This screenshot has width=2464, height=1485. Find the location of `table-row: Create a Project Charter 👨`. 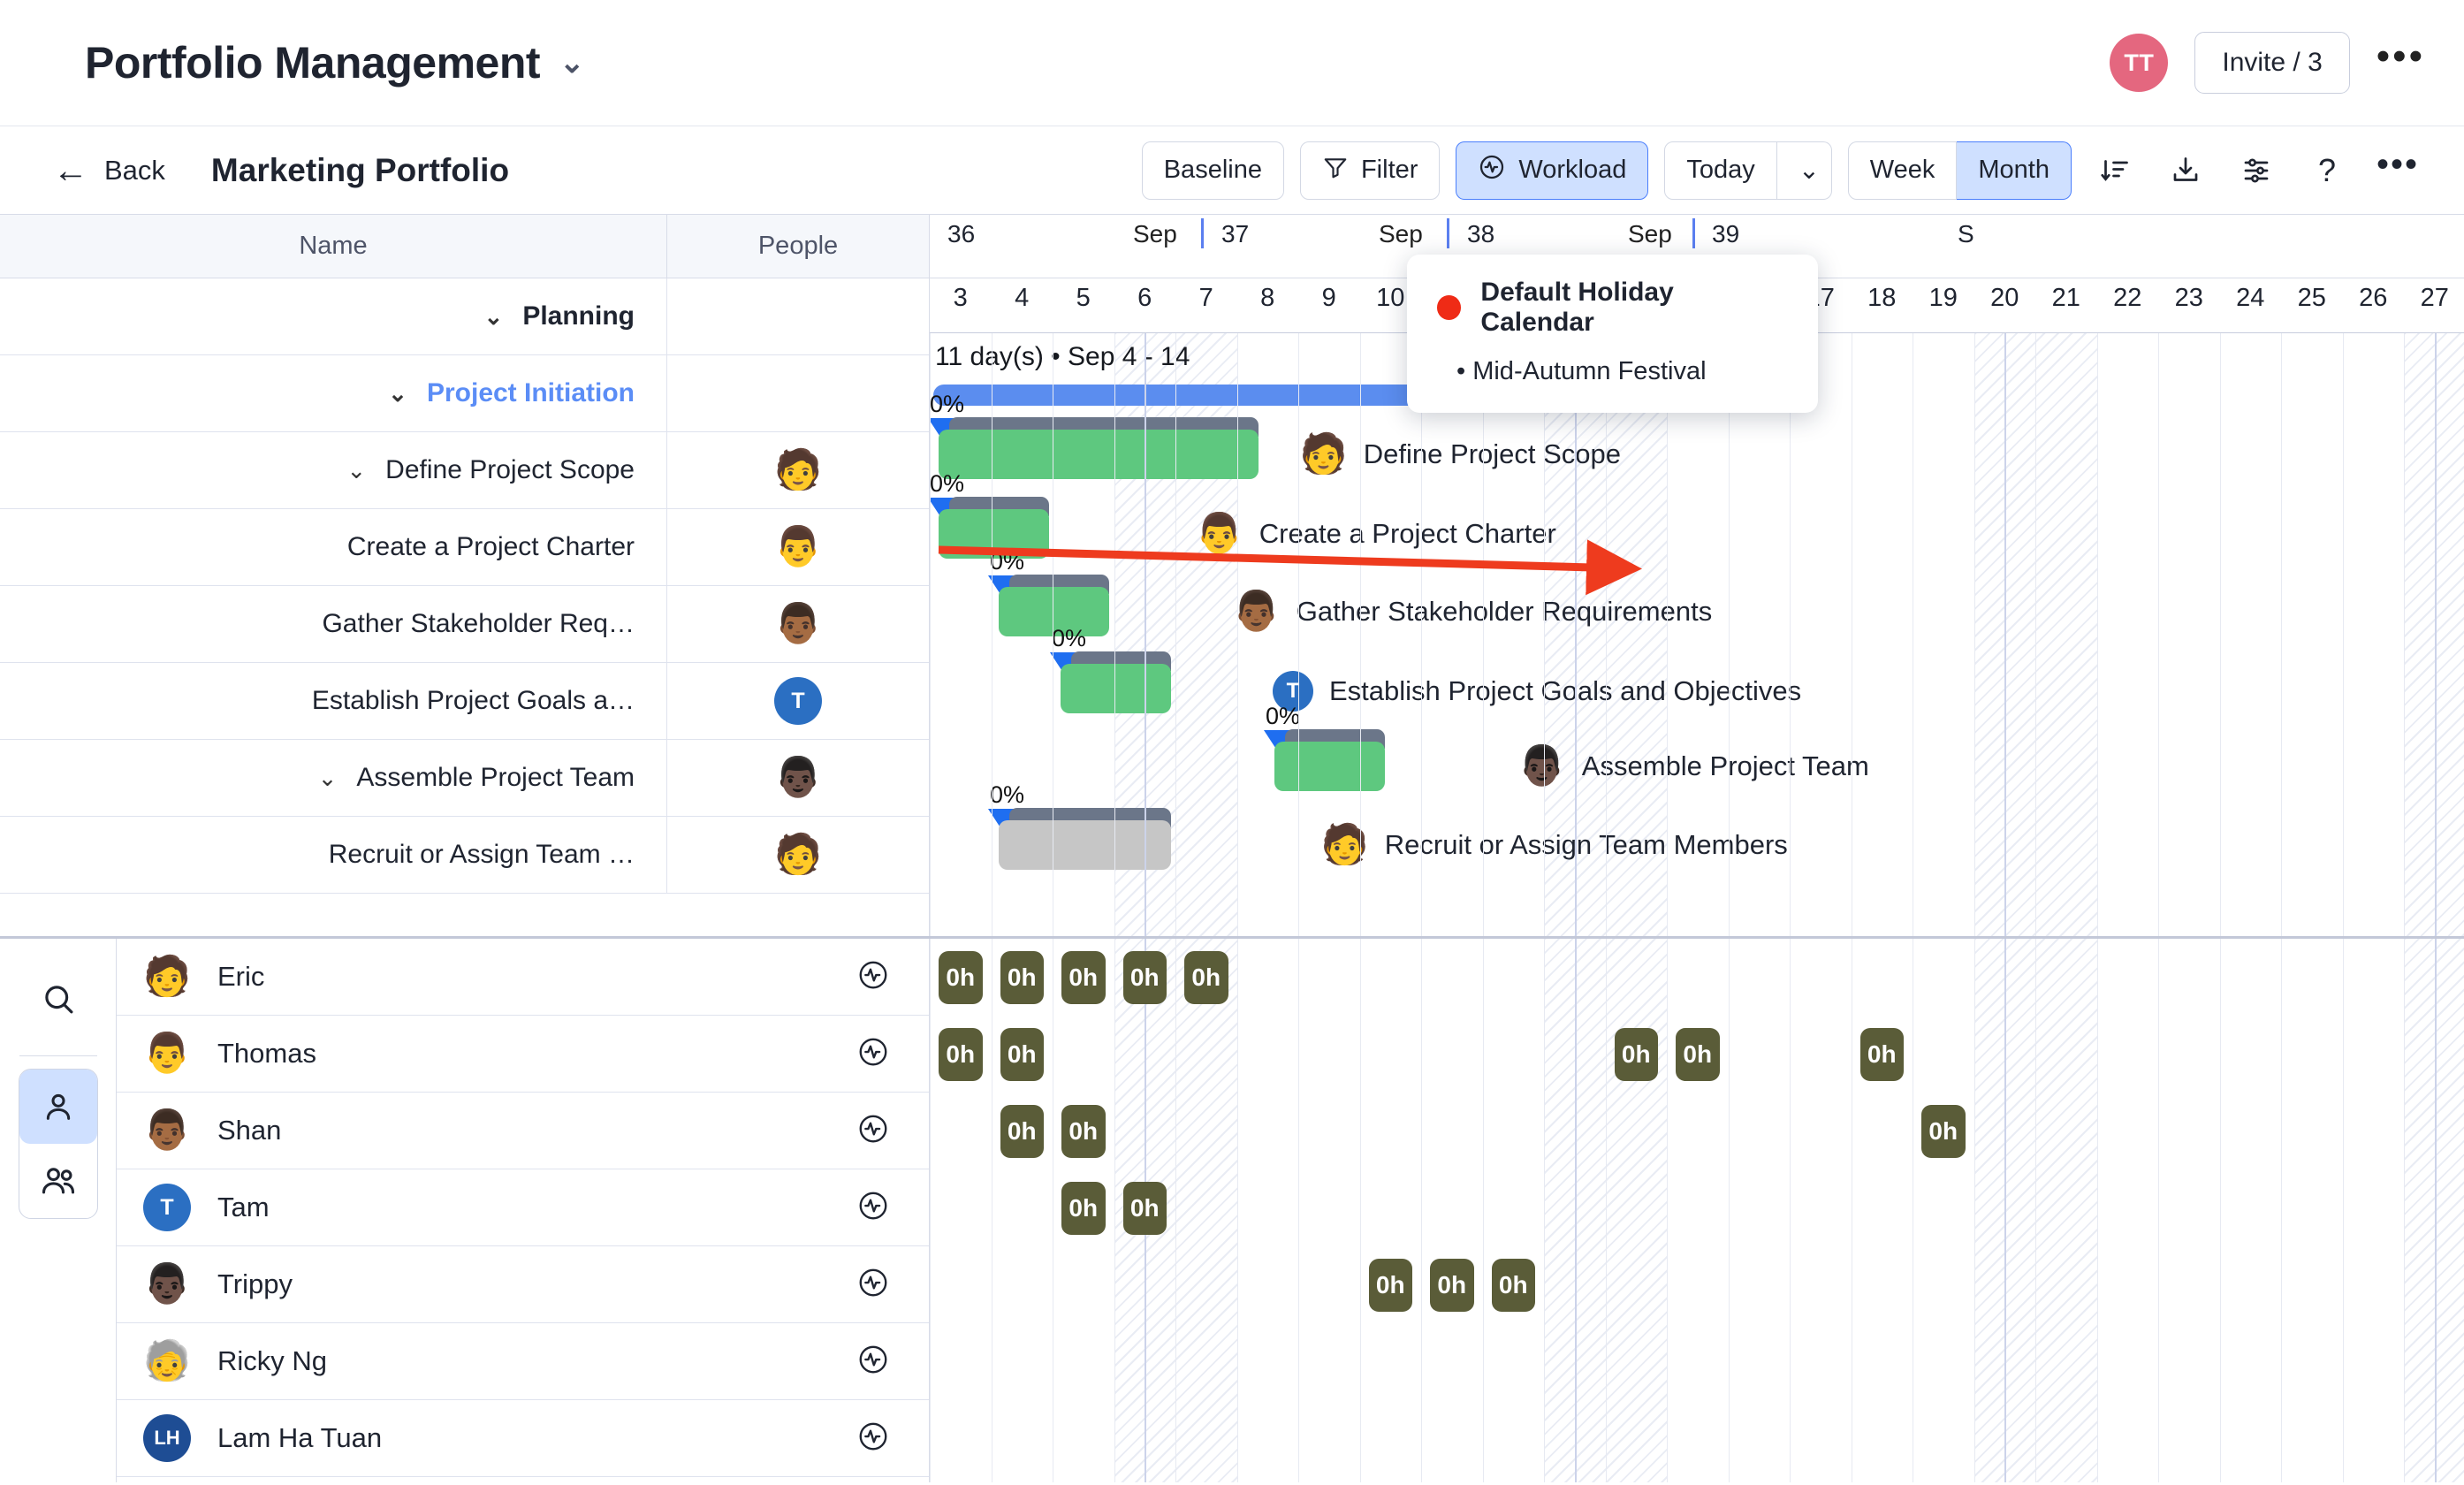

table-row: Create a Project Charter 👨 is located at coordinates (464, 547).